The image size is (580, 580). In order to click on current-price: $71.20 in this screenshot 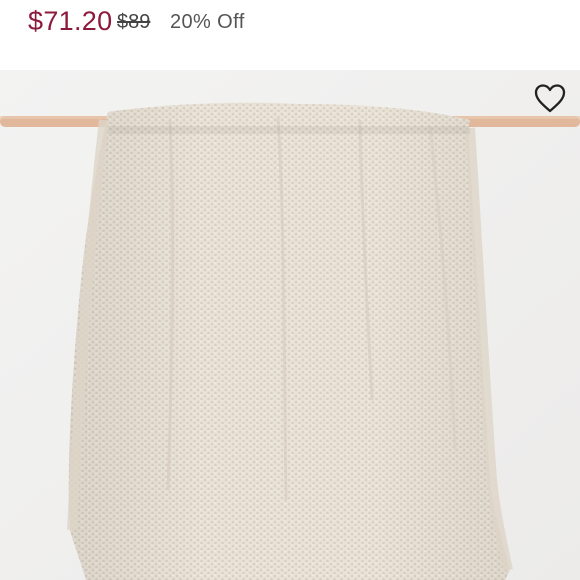, I will do `click(70, 21)`.